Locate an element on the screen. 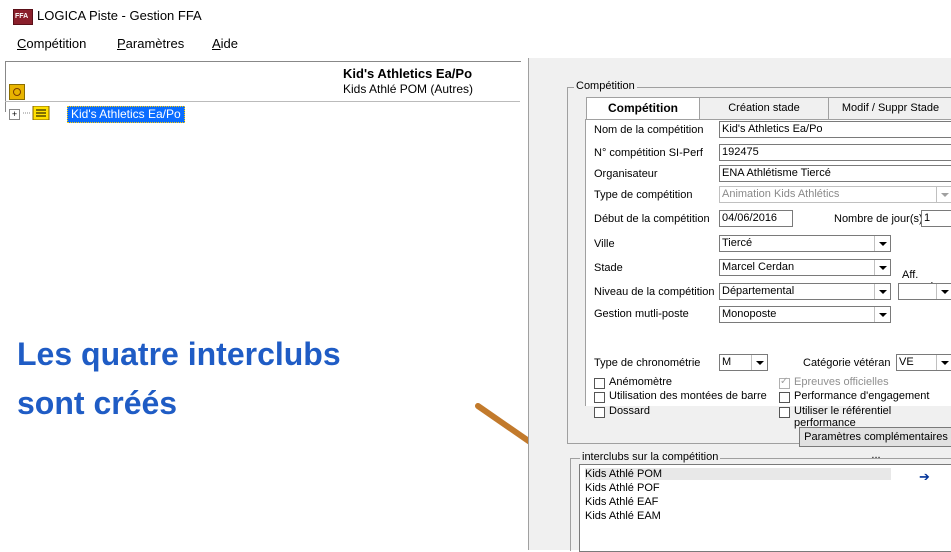 This screenshot has height=552, width=951. tree-node-competition: Kid's Athletics Ea/Po is located at coordinates (126, 114).